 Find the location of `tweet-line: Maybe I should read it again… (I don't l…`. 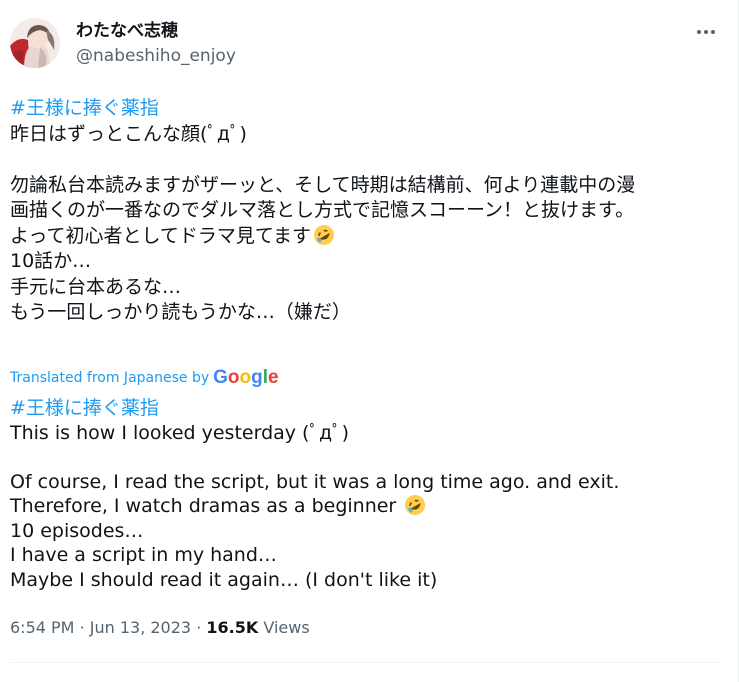

tweet-line: Maybe I should read it again… (I don't l… is located at coordinates (224, 579).